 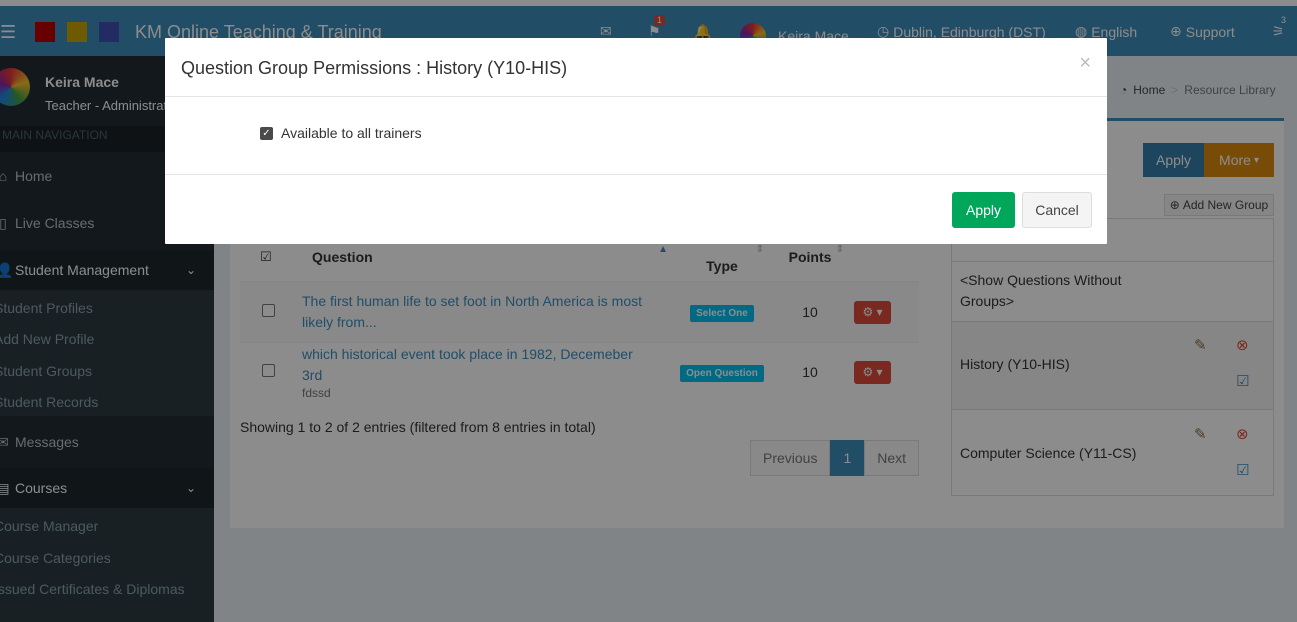 What do you see at coordinates (266, 133) in the screenshot?
I see `available-to-all-trainers-checkbox: ✓` at bounding box center [266, 133].